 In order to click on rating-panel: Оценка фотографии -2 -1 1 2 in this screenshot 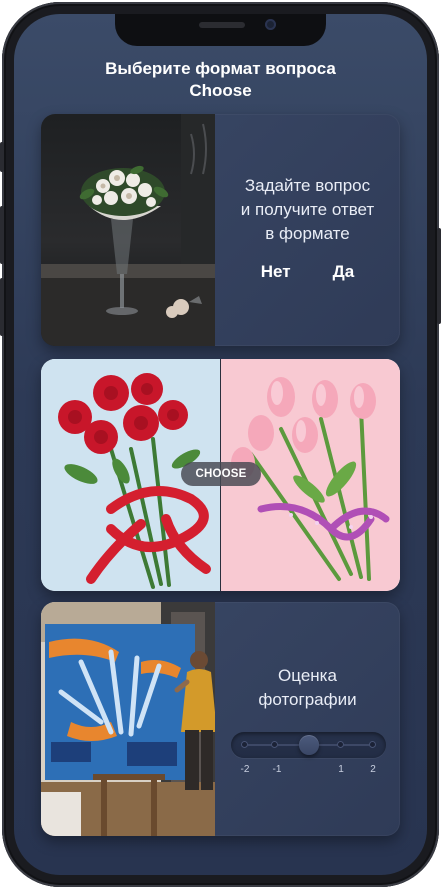, I will do `click(307, 719)`.